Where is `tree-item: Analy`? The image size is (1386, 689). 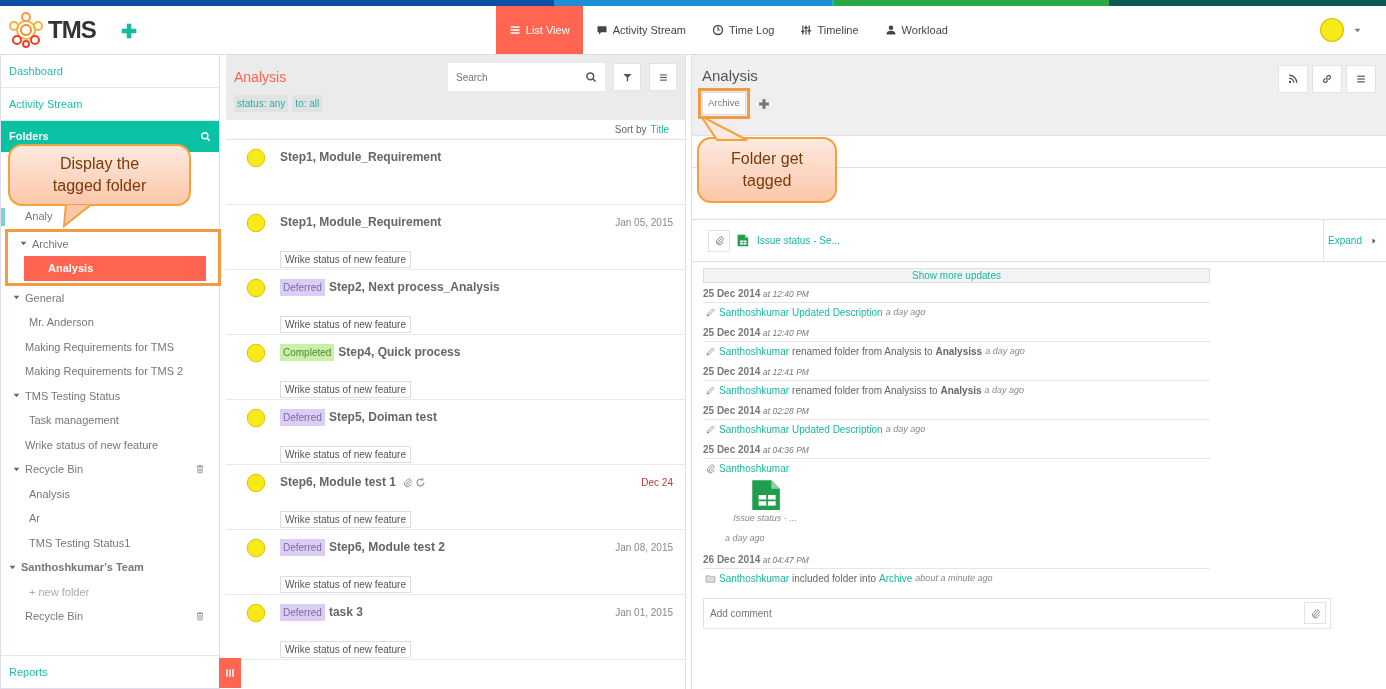 tree-item: Analy is located at coordinates (110, 216).